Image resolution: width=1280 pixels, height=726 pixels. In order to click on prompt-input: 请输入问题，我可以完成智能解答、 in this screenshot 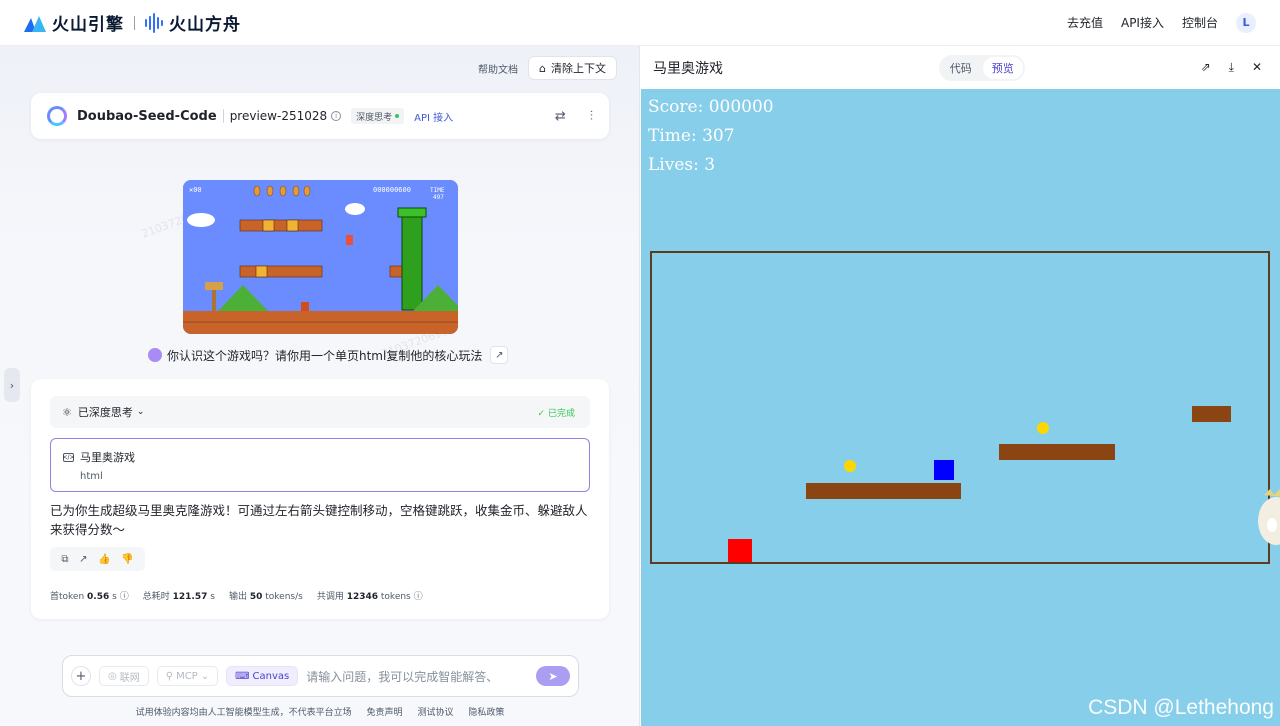, I will do `click(417, 676)`.